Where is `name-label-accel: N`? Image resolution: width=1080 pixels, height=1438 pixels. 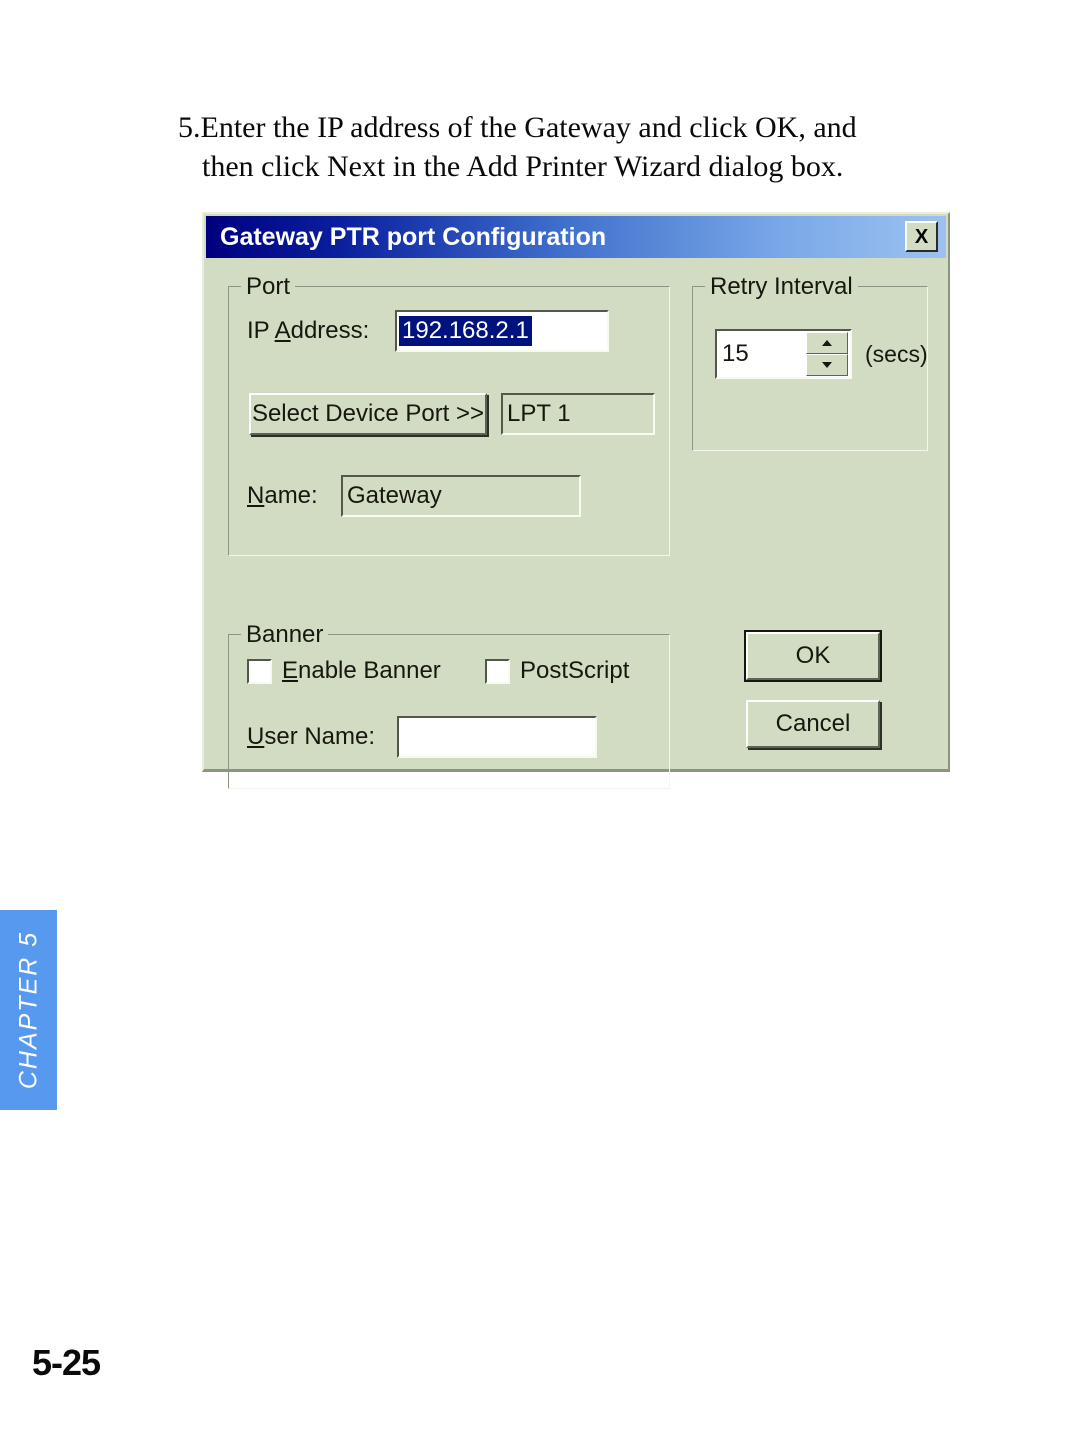 name-label-accel: N is located at coordinates (256, 495).